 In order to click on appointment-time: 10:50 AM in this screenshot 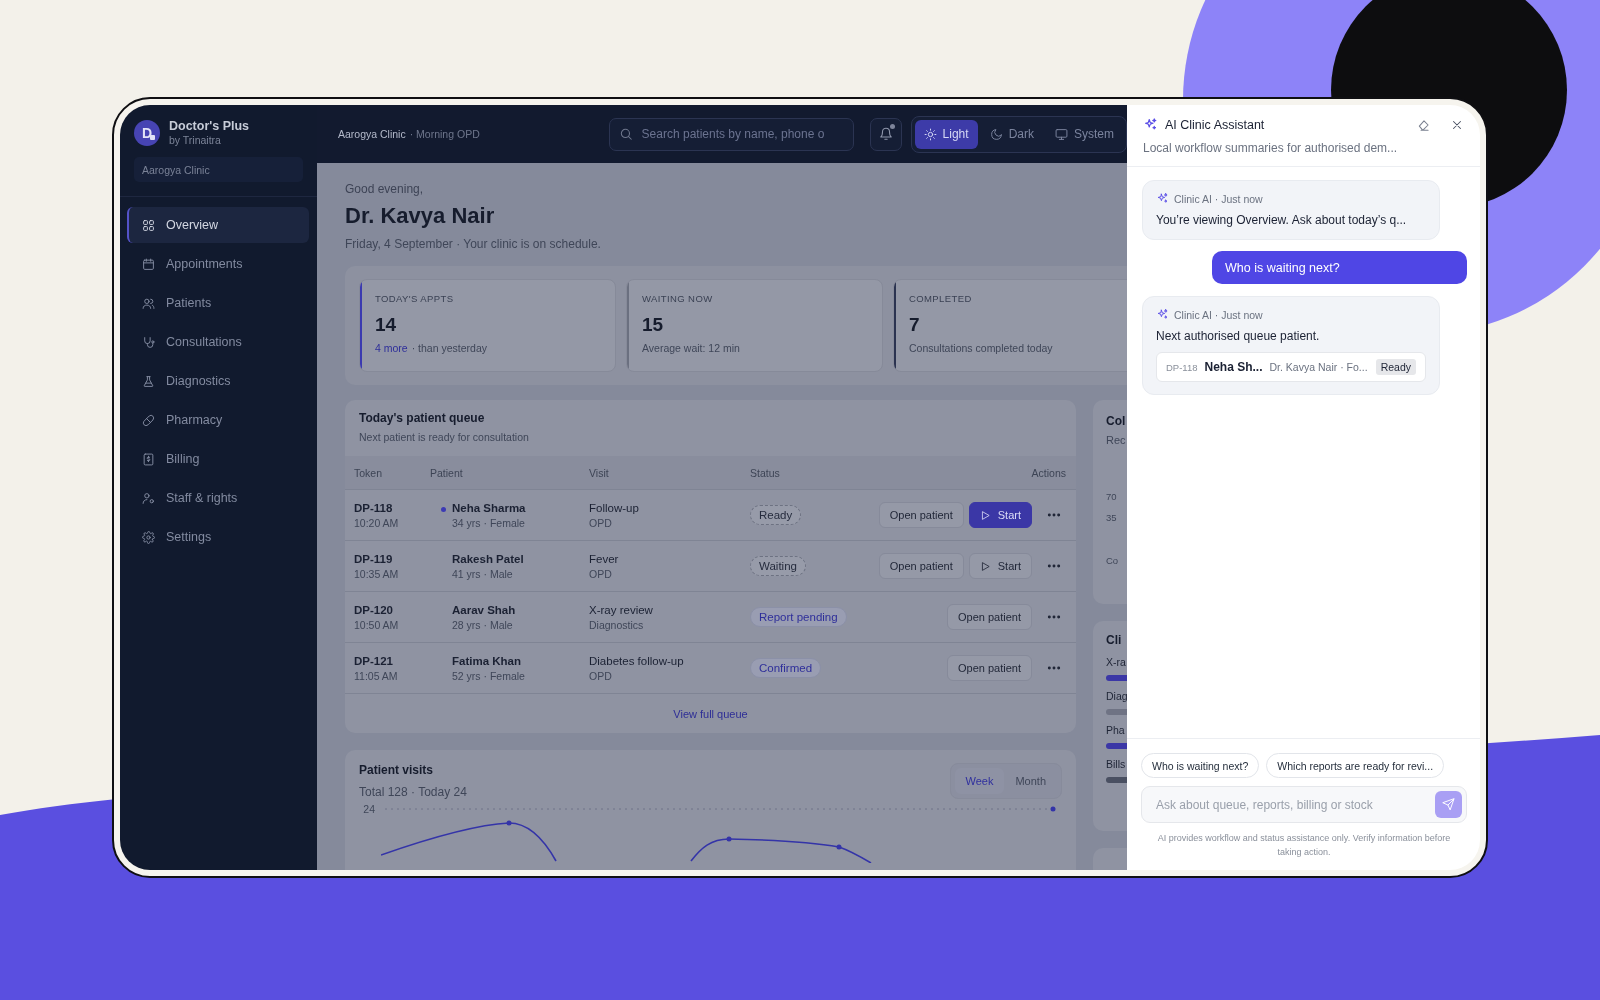, I will do `click(377, 624)`.